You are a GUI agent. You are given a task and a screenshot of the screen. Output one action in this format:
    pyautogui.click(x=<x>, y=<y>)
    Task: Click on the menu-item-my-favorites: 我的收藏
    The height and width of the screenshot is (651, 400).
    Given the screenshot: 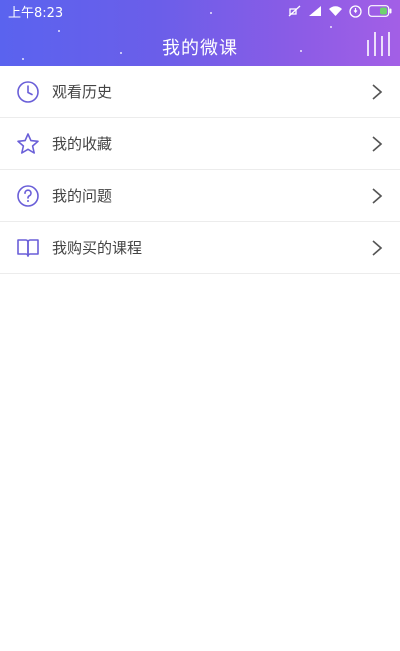 What is the action you would take?
    pyautogui.click(x=200, y=144)
    